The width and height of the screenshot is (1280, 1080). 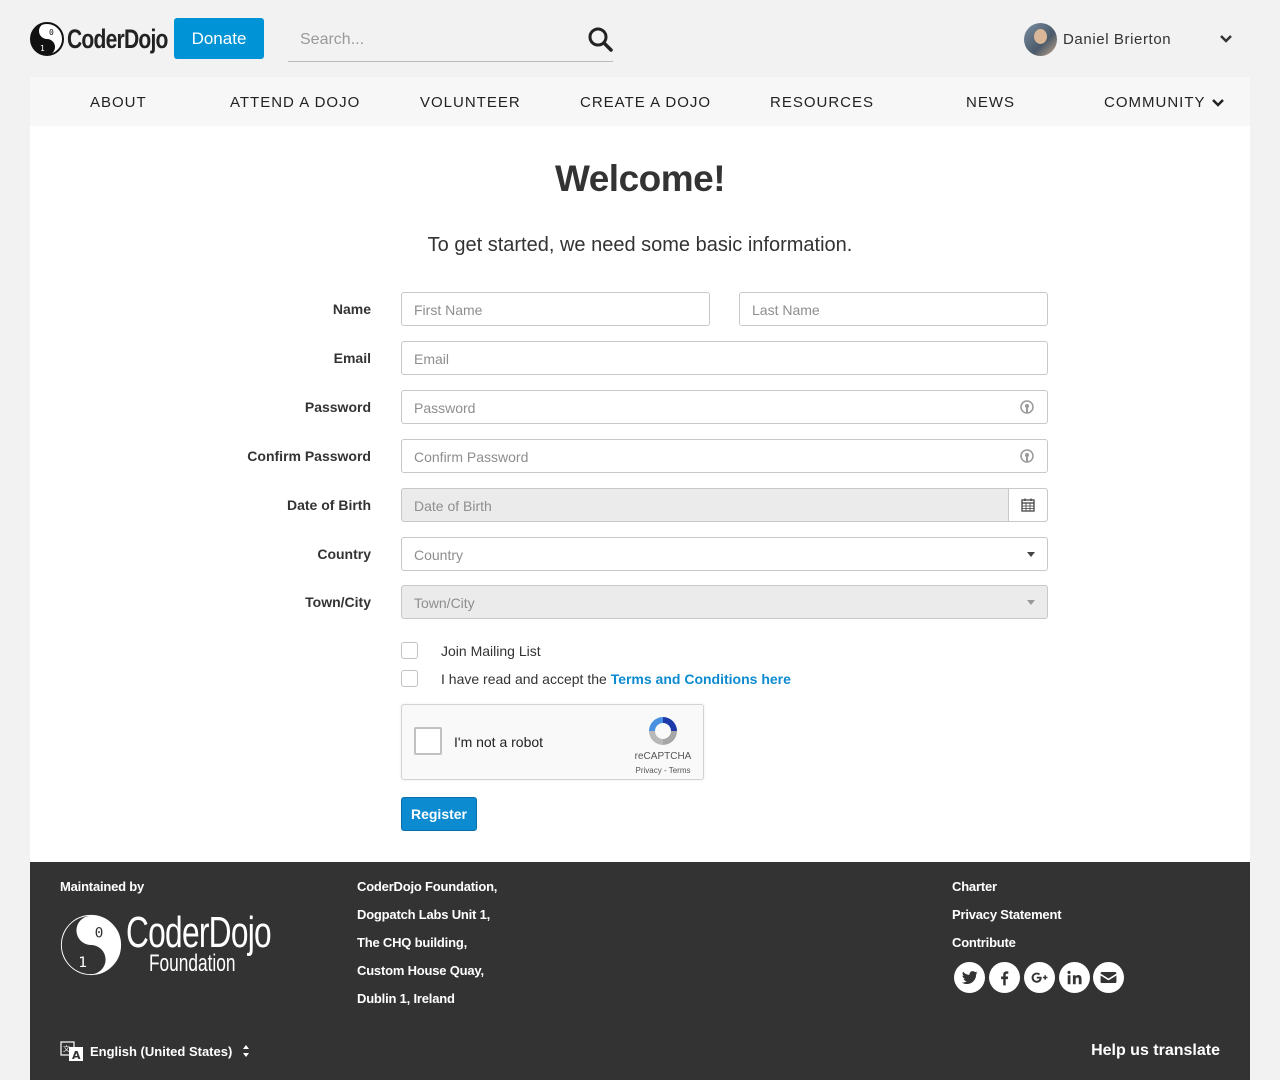 I want to click on site-header: 0 1 CoderDojo Donate Daniel Brierton, so click(x=640, y=38).